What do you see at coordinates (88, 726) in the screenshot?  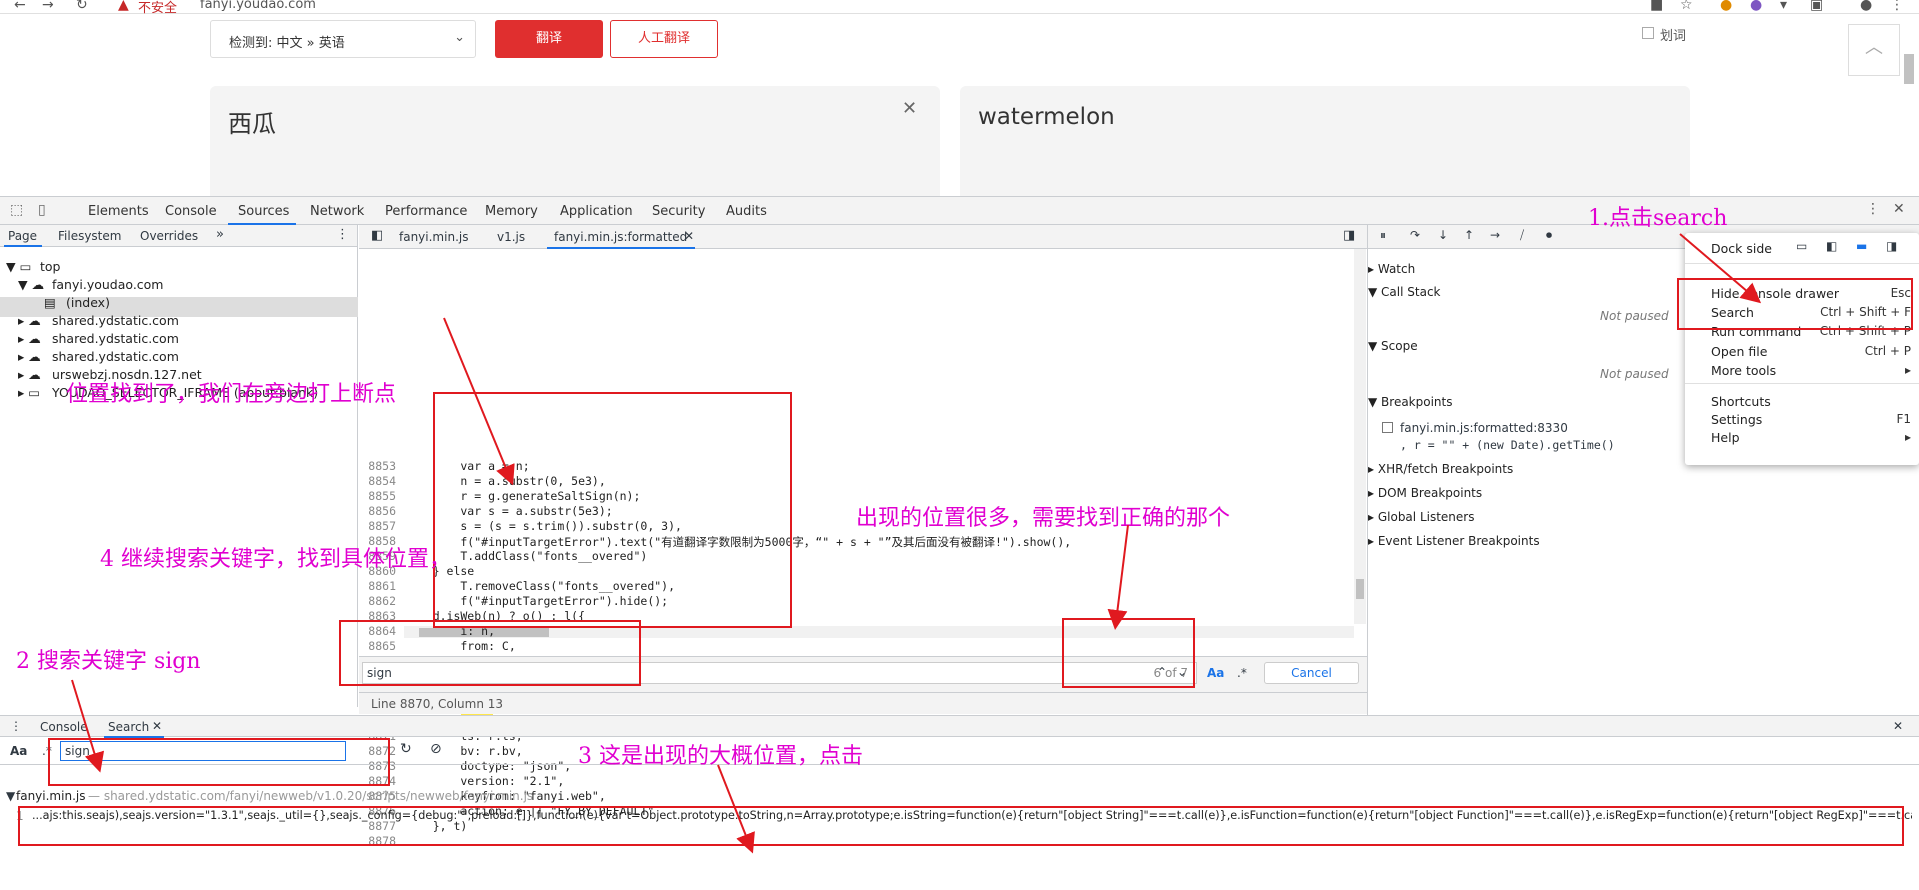 I see `arrow-step2` at bounding box center [88, 726].